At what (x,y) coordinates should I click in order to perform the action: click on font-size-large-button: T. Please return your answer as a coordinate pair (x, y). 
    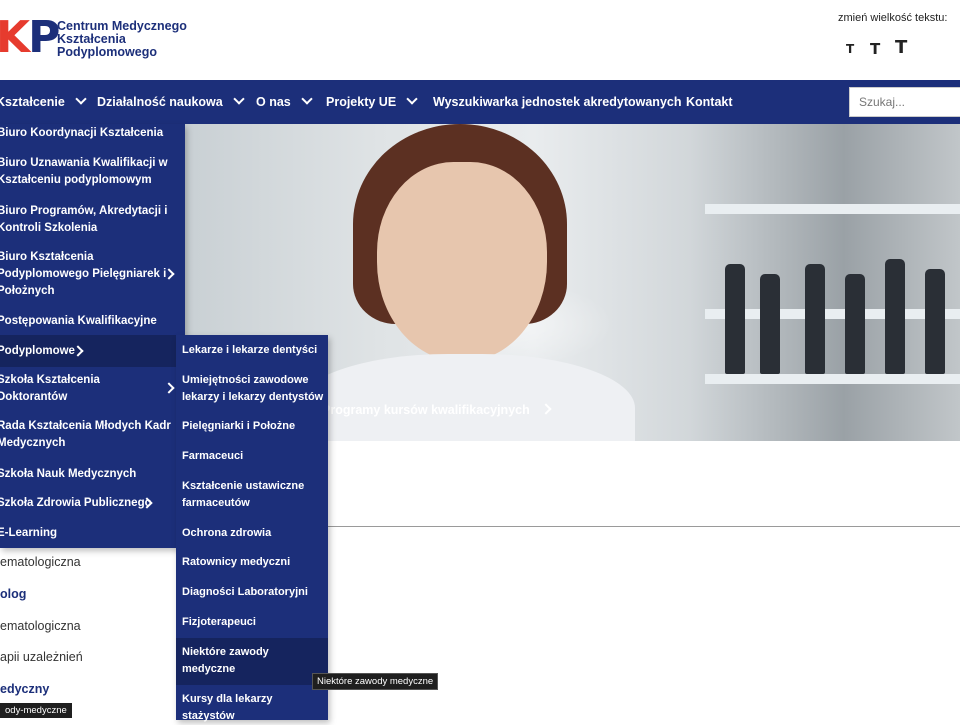
    Looking at the image, I should click on (901, 47).